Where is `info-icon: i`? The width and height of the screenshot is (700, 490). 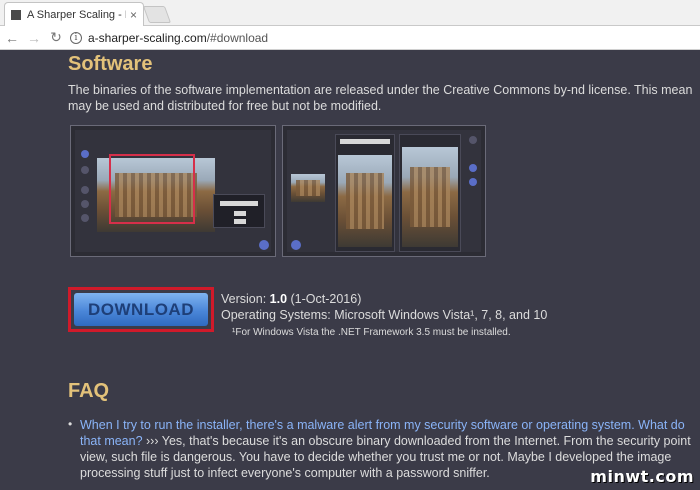
info-icon: i is located at coordinates (76, 37).